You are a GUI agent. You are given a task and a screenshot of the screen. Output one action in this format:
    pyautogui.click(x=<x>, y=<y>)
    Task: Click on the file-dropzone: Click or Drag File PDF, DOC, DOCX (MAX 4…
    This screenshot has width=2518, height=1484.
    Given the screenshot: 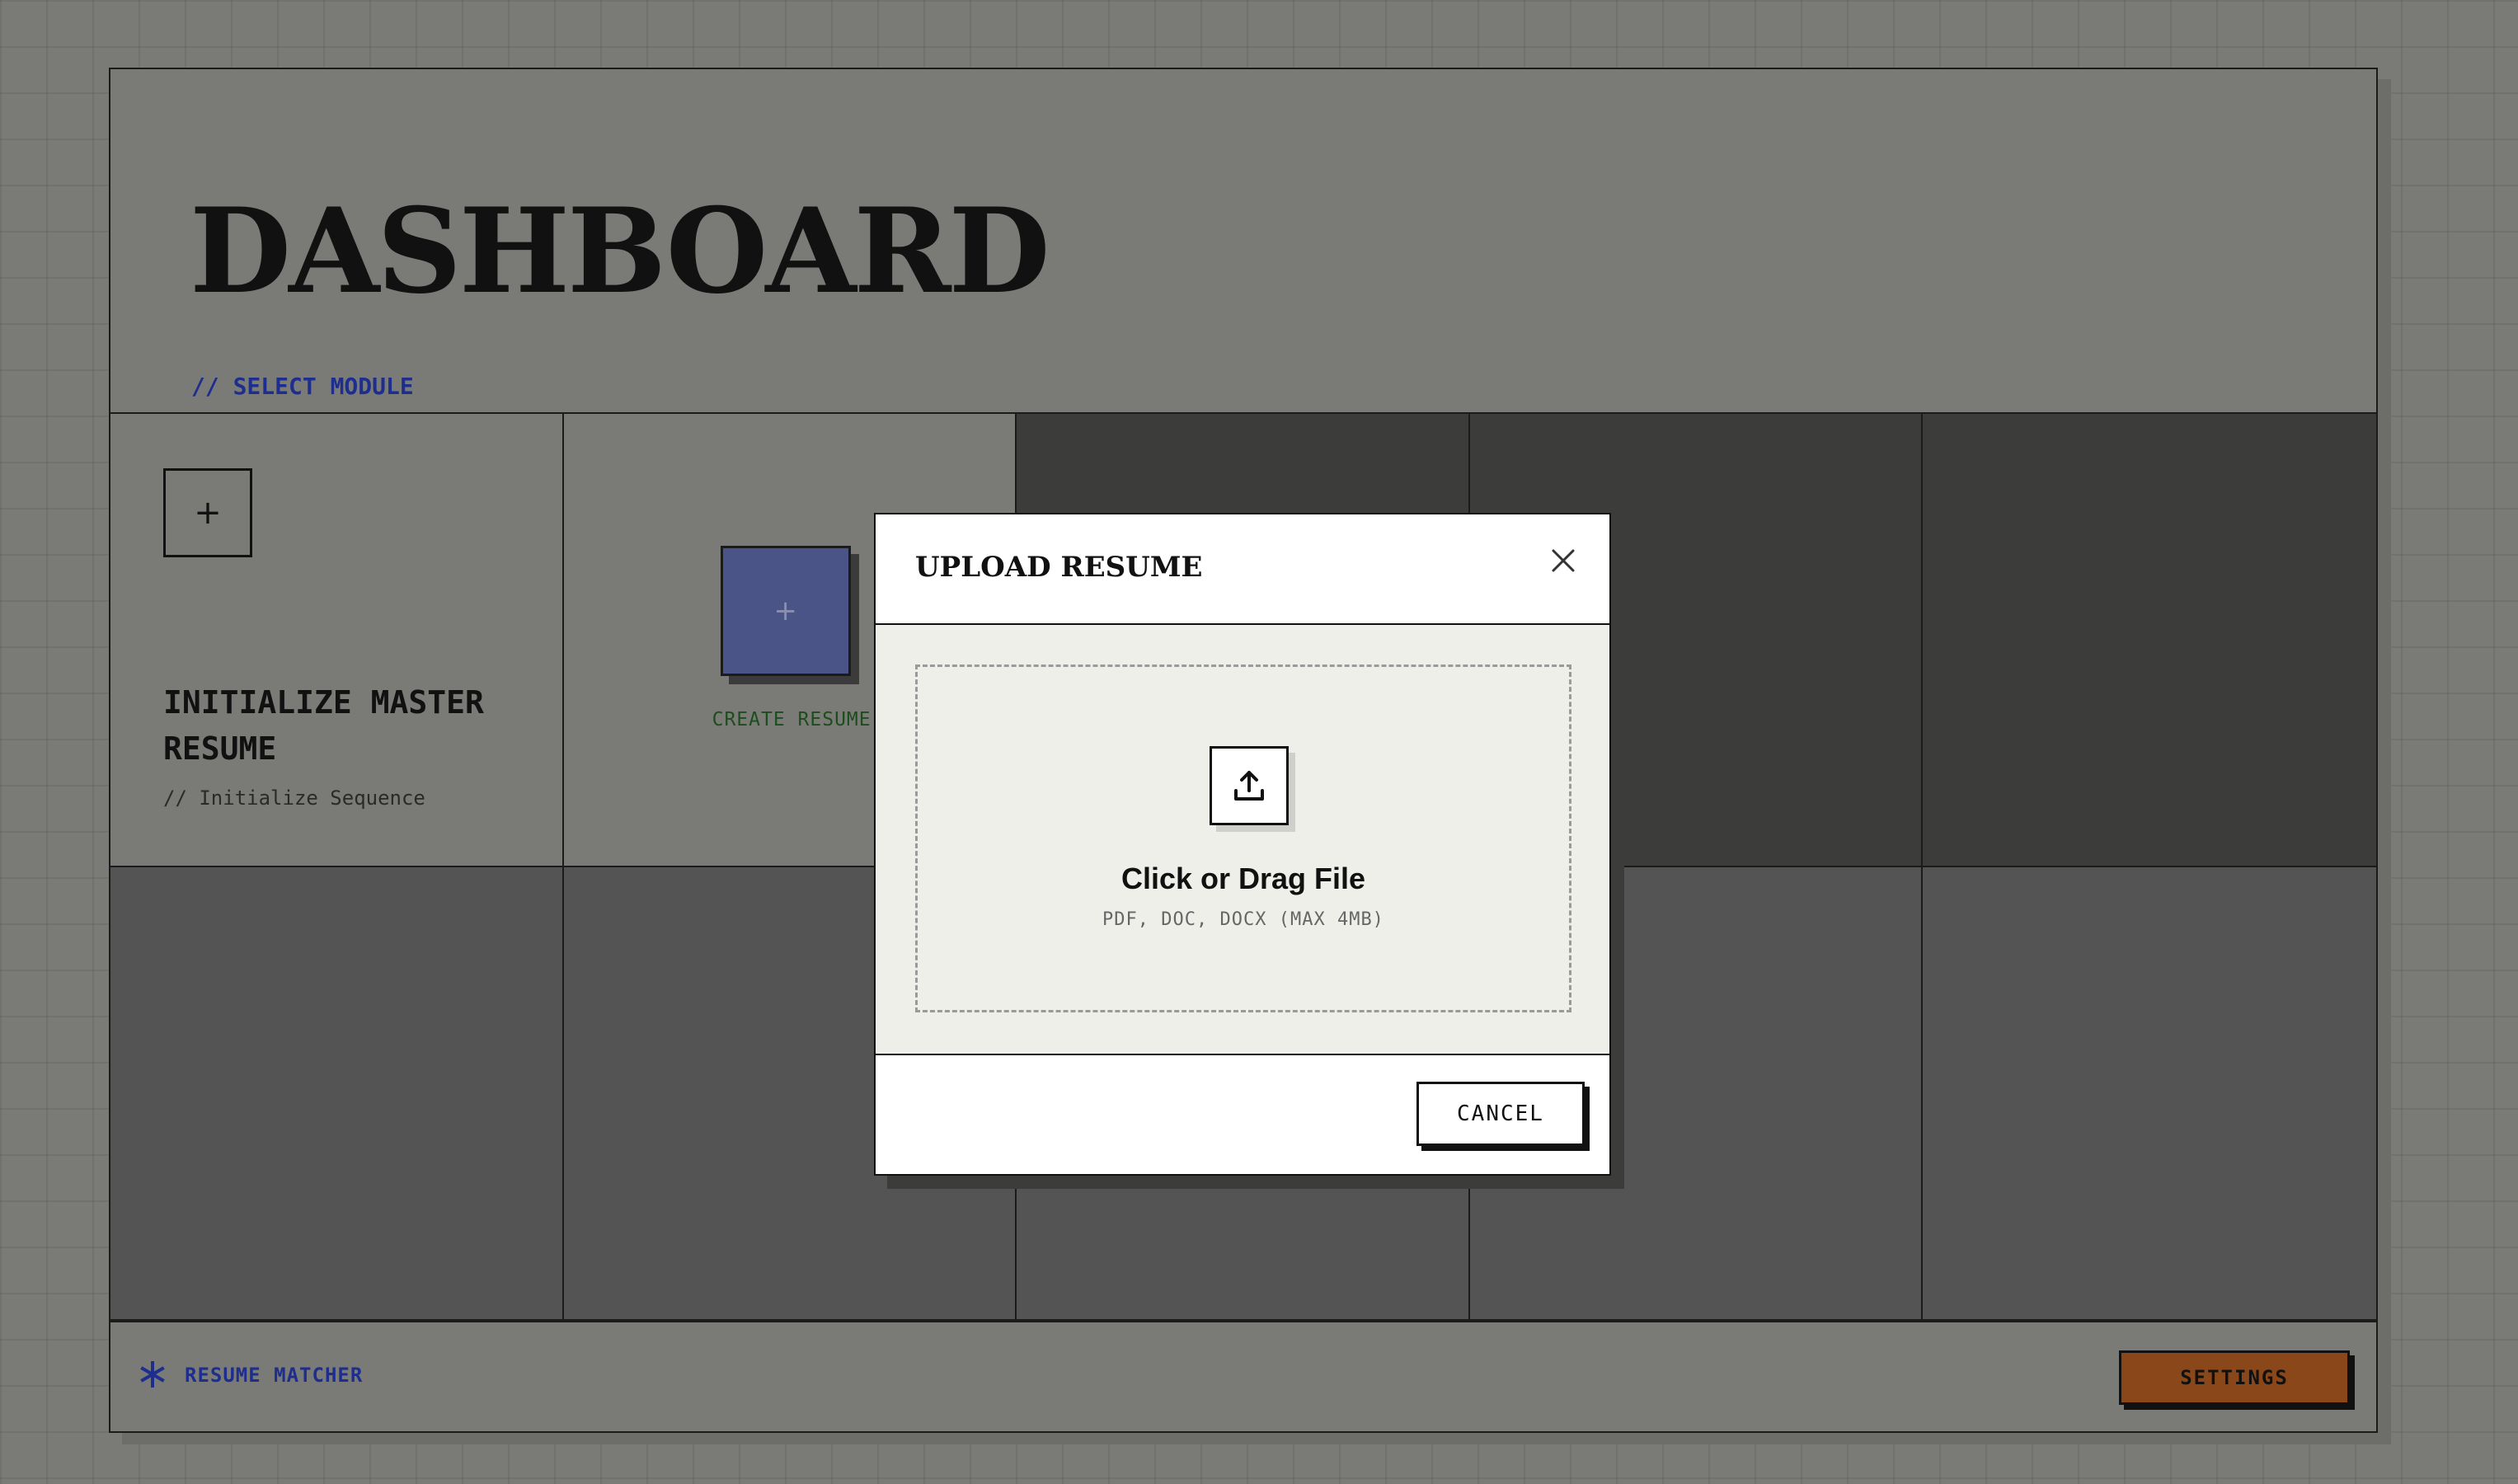 What is the action you would take?
    pyautogui.click(x=1243, y=838)
    